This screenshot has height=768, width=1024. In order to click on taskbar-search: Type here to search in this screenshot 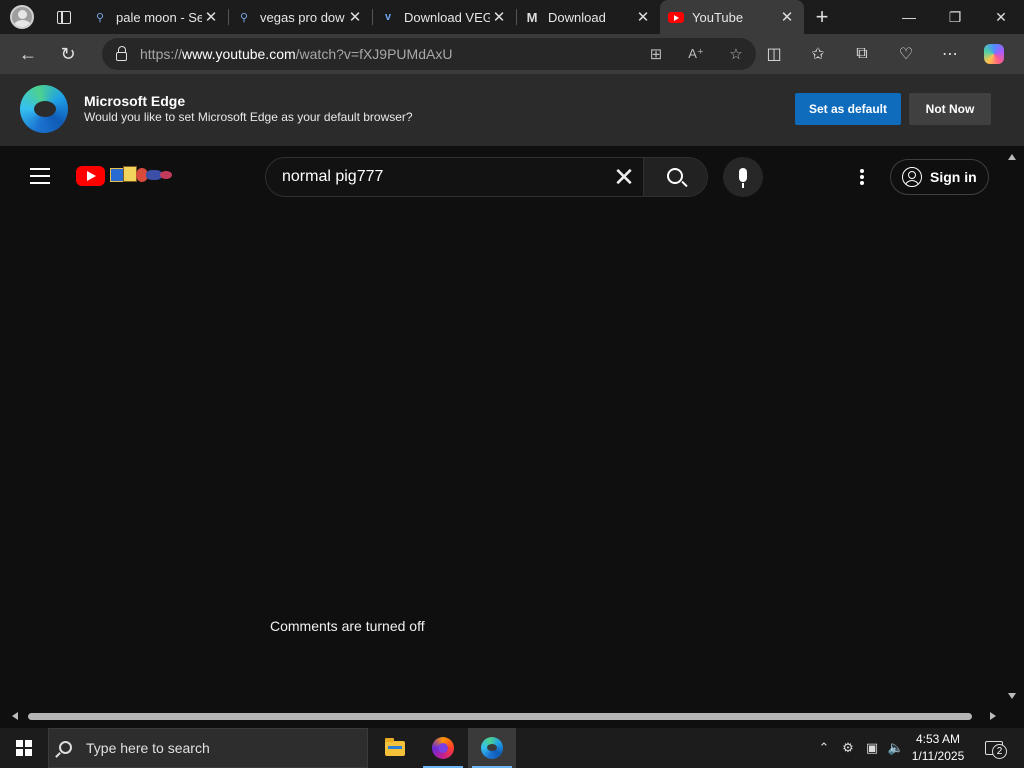, I will do `click(208, 748)`.